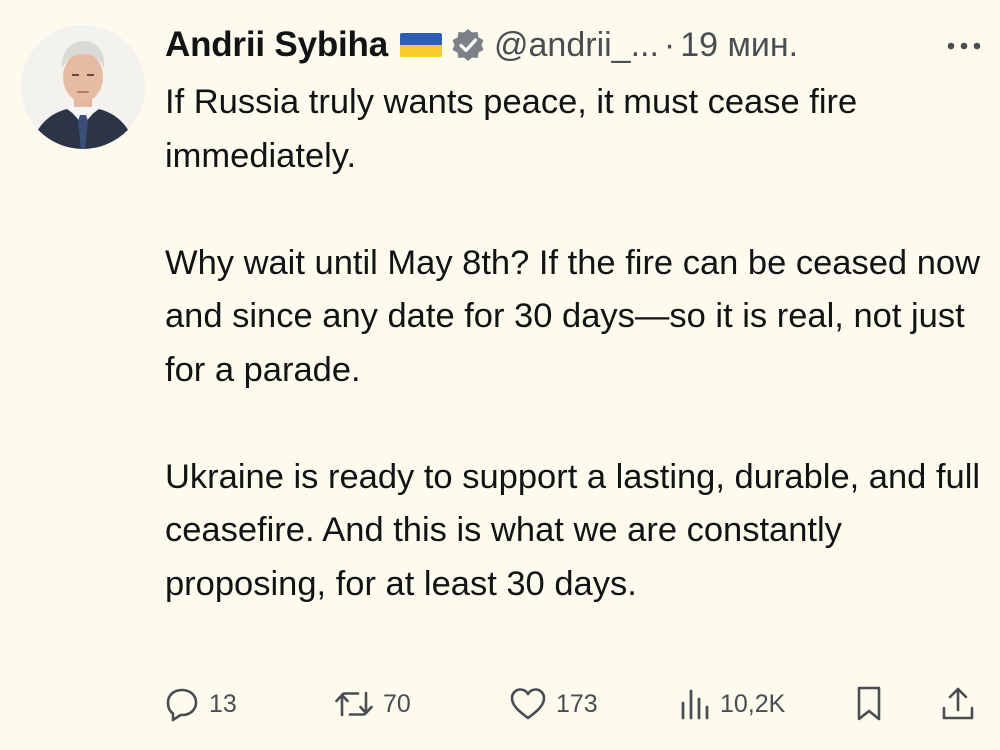 The image size is (1000, 750). I want to click on action-bar: 13 70 173 10,2K, so click(573, 704).